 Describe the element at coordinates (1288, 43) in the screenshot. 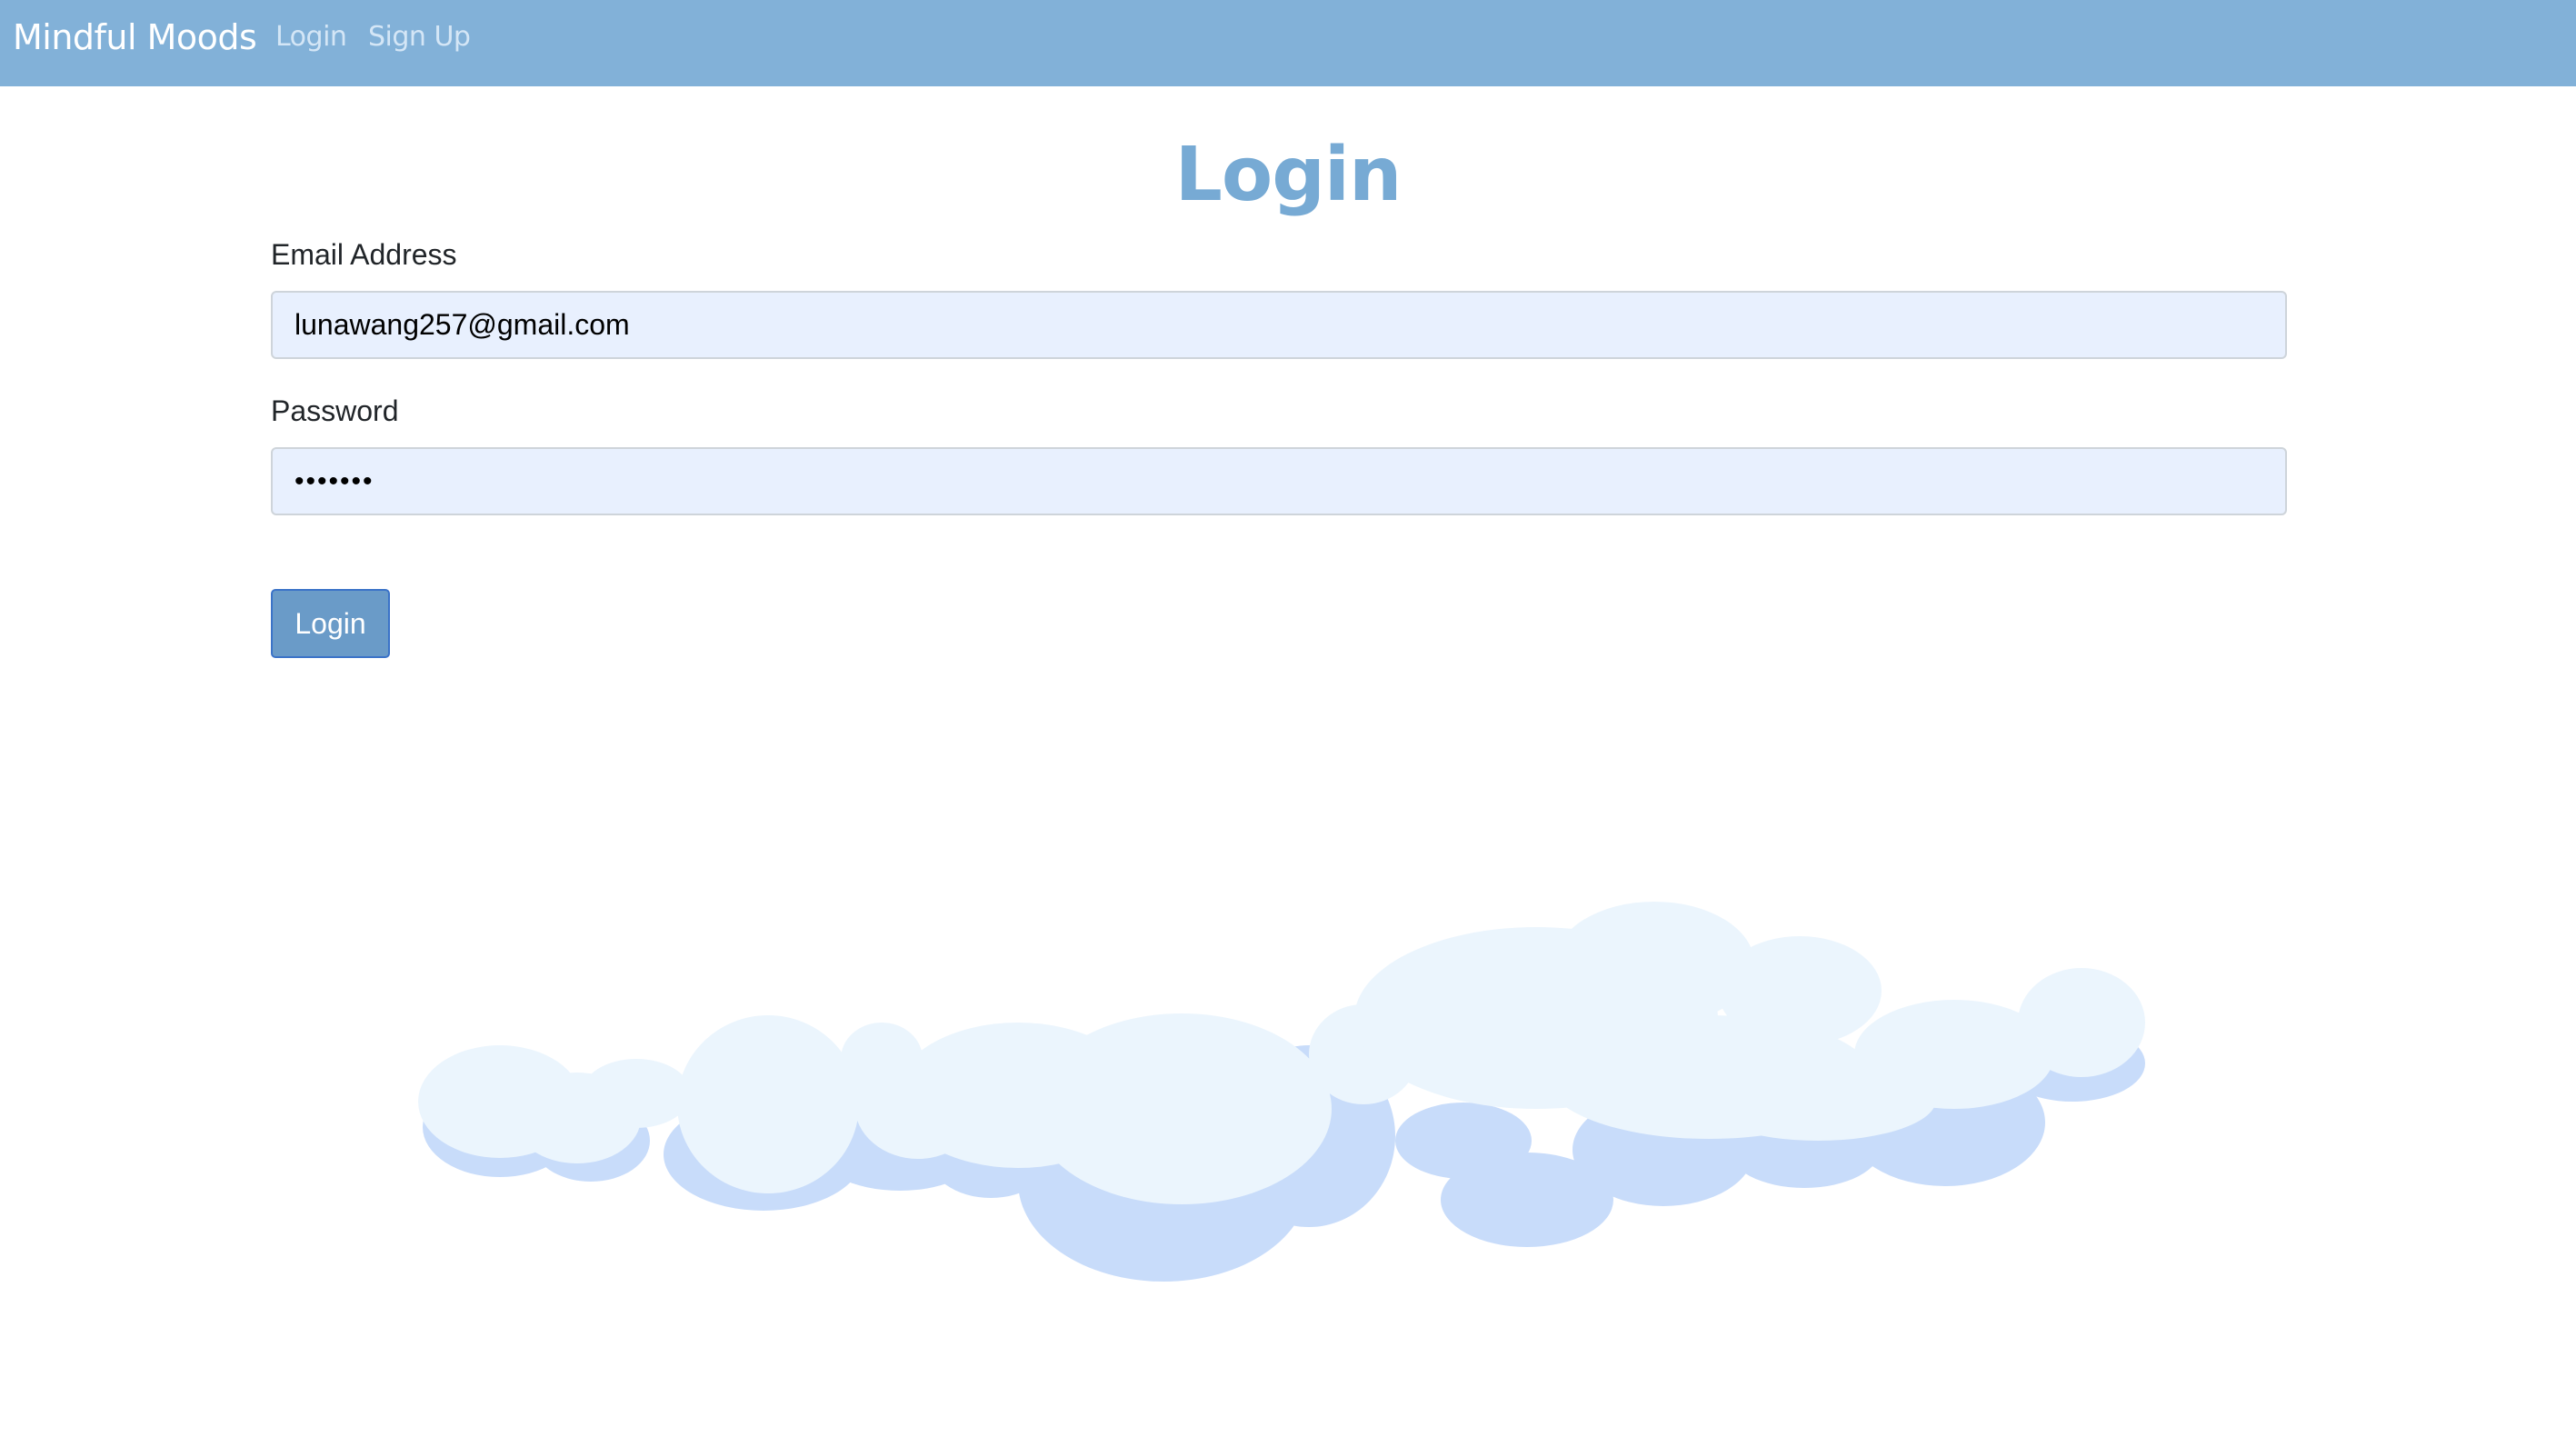

I see `top-navbar: Mindful Moods Login Sign Up` at that location.